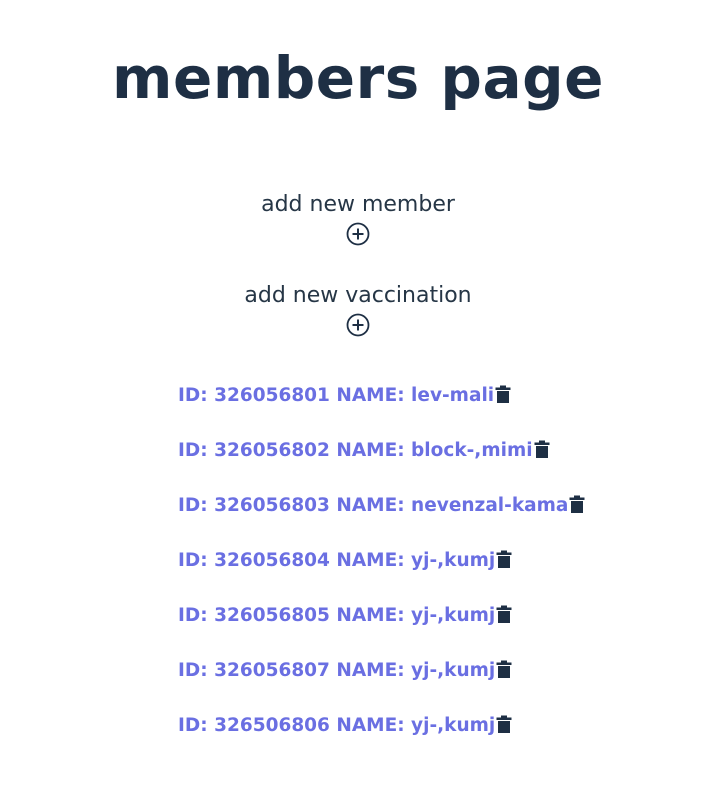 Image resolution: width=701 pixels, height=812 pixels. What do you see at coordinates (336, 671) in the screenshot?
I see `member-link: ID: 326056807 NAME: yj-,kumj` at bounding box center [336, 671].